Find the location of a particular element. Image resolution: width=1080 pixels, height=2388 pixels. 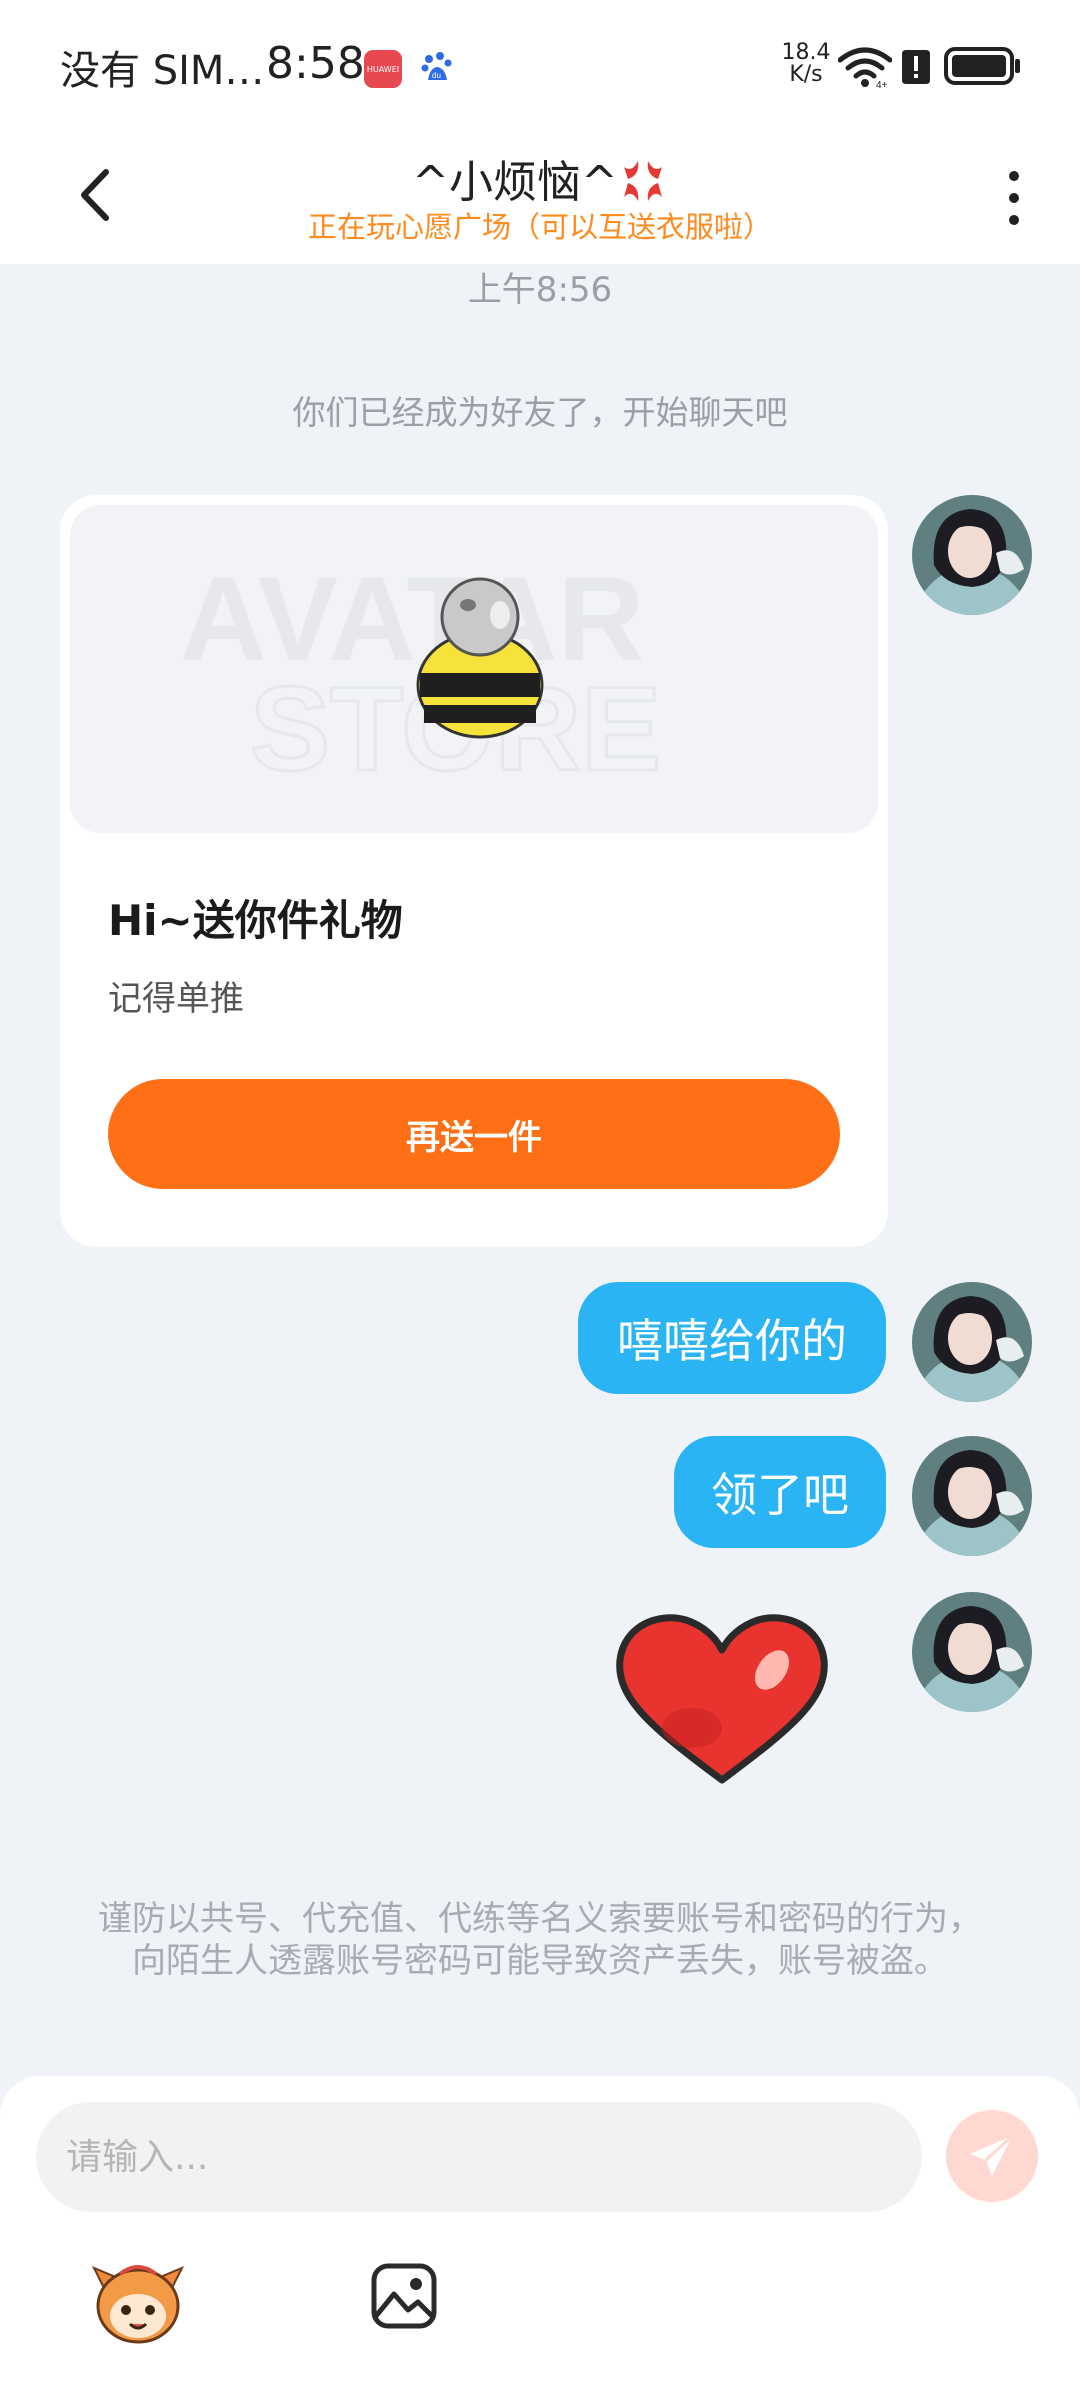

message-timestamp: 上午8:56 is located at coordinates (540, 290).